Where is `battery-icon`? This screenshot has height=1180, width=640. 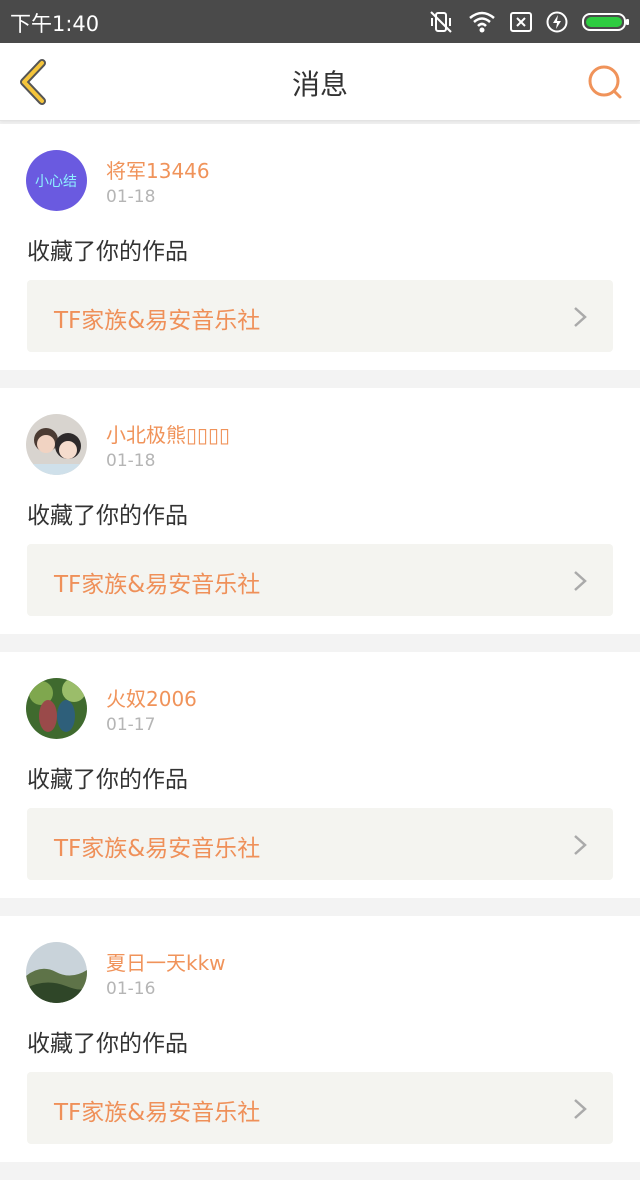 battery-icon is located at coordinates (605, 22).